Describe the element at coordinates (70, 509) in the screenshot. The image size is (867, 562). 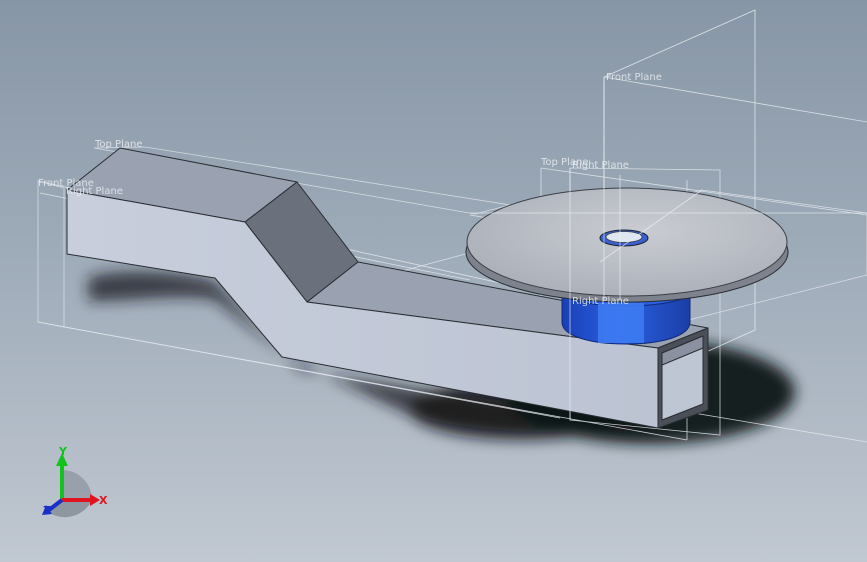
I see `triad-xz-sector` at that location.